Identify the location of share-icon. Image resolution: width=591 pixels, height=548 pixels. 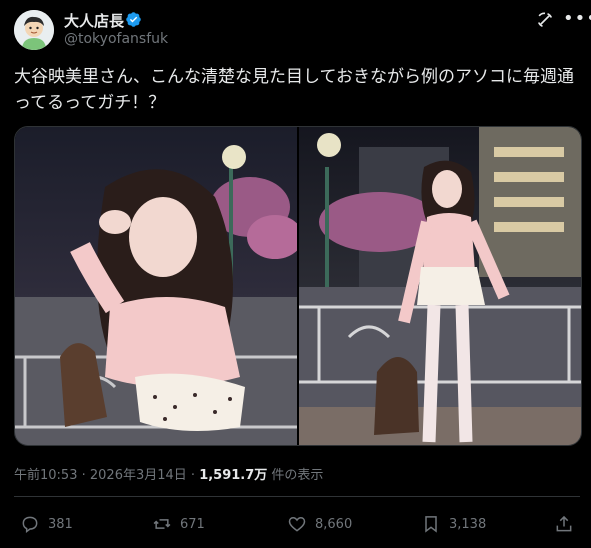
(564, 523).